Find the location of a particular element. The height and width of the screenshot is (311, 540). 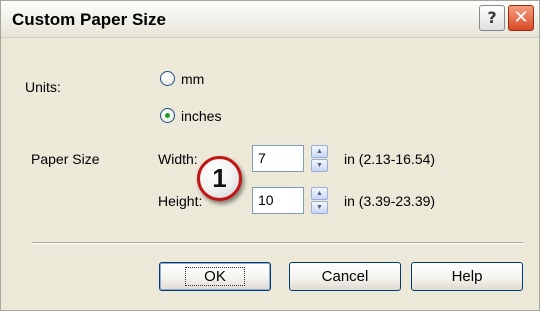

width-increment-icon: ▲ is located at coordinates (319, 151).